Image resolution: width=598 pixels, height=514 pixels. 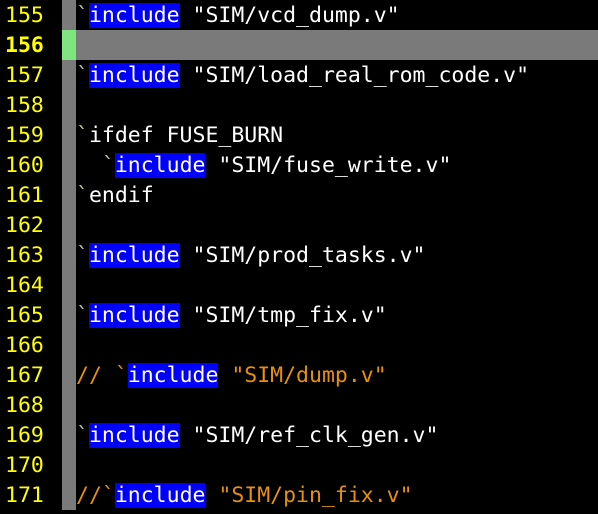 I want to click on code-line: 168, so click(x=299, y=405).